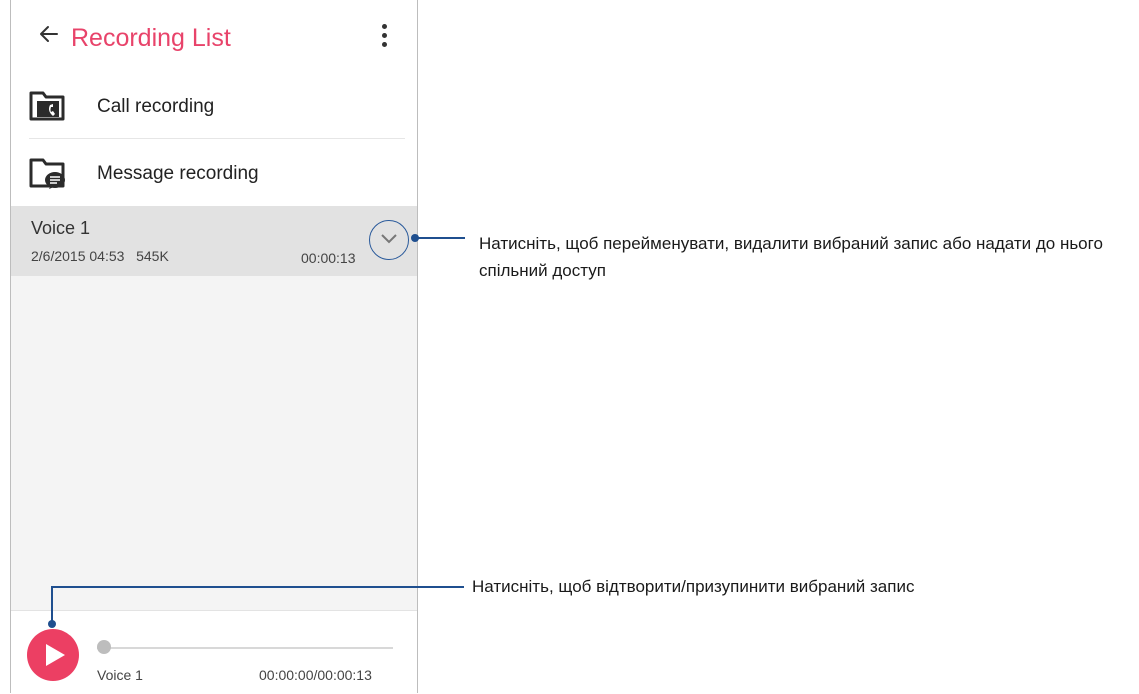 Image resolution: width=1139 pixels, height=694 pixels. Describe the element at coordinates (214, 652) in the screenshot. I see `player-bar: Voice 1 00:00:00/00:00:13` at that location.